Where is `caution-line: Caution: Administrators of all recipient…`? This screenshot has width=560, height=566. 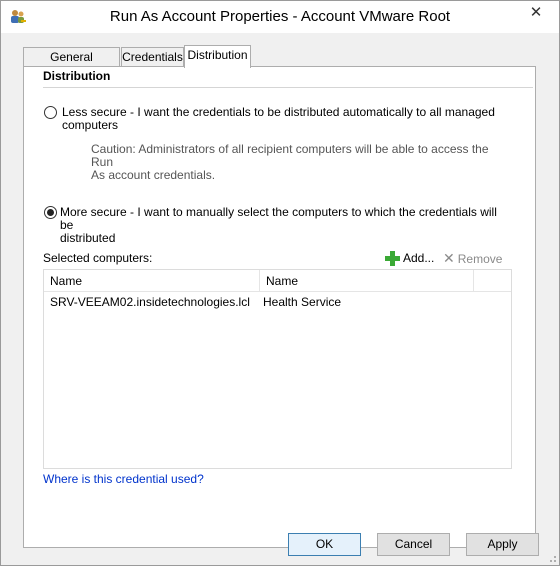
caution-line: Caution: Administrators of all recipient… is located at coordinates (290, 155).